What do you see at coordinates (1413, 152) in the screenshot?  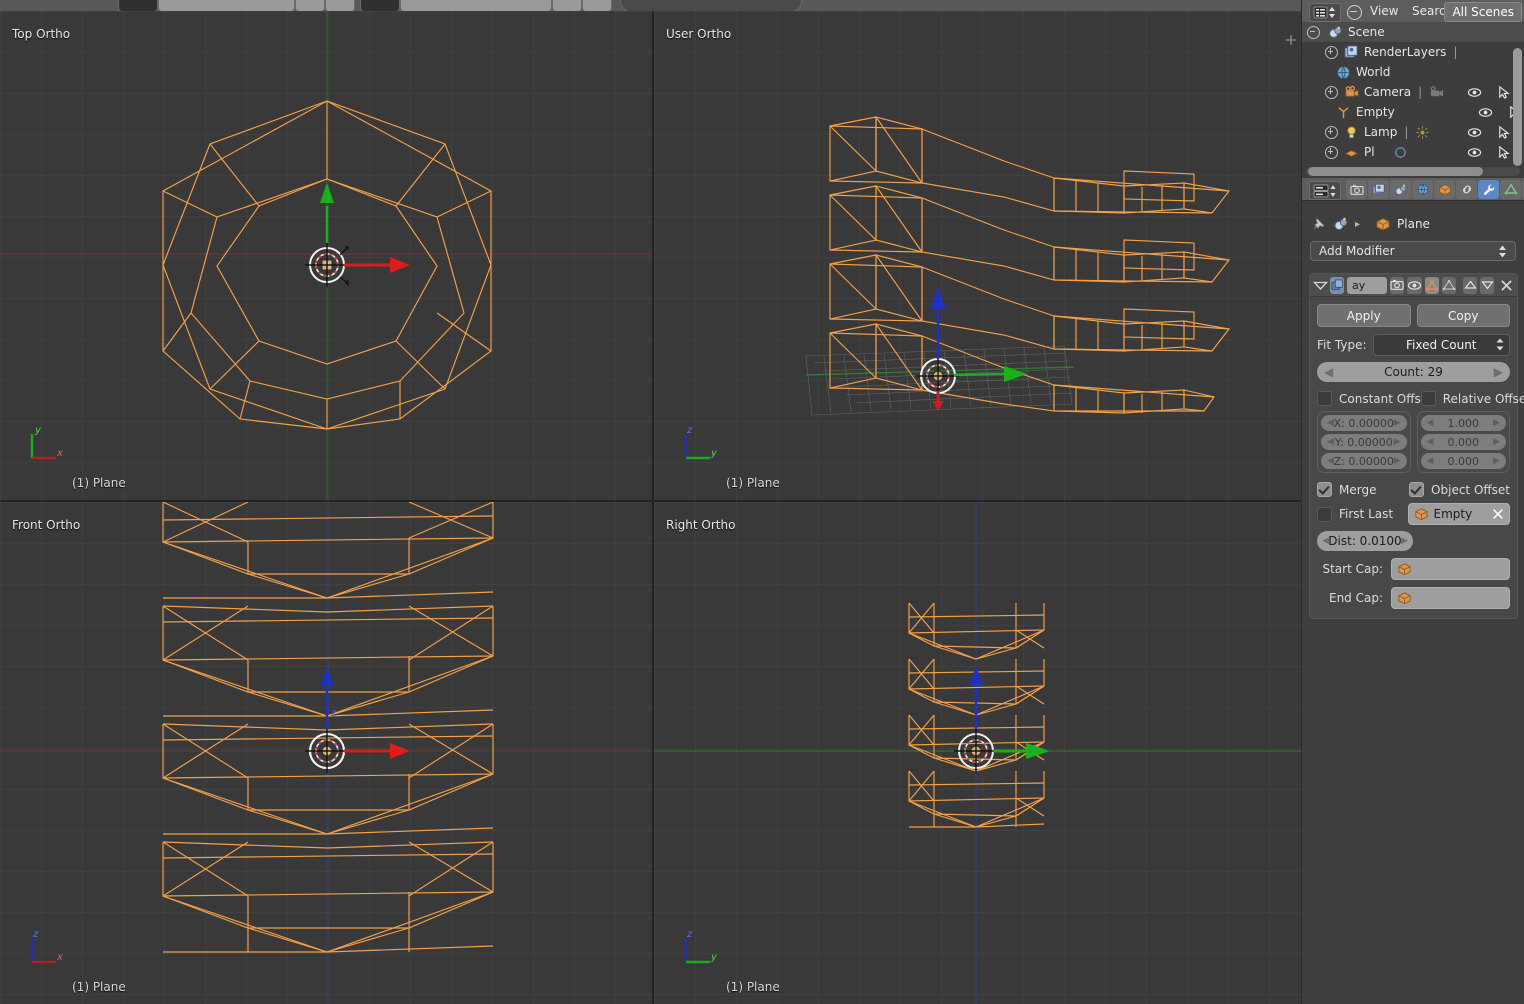 I see `outliner-row-plane: Pl` at bounding box center [1413, 152].